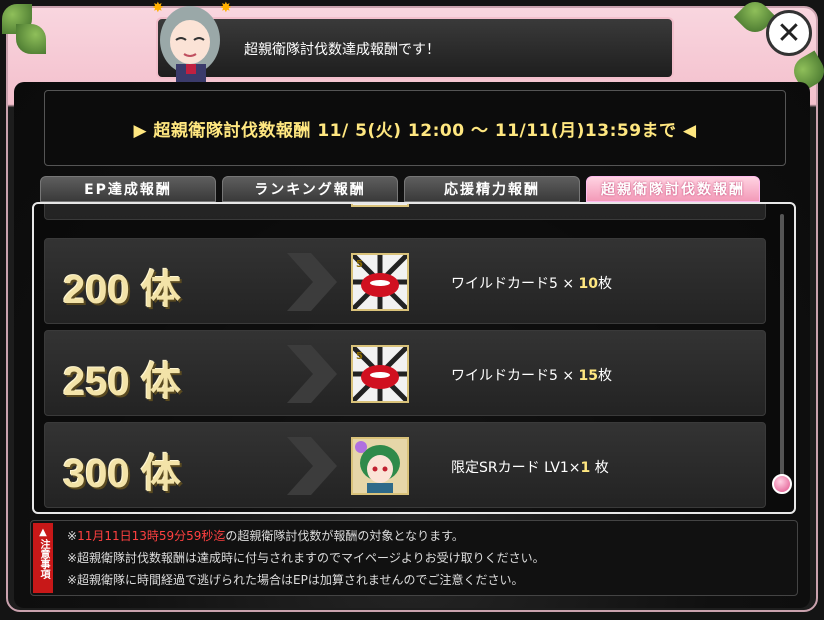 Image resolution: width=824 pixels, height=620 pixels. I want to click on warning-badge: ▲ 注意事項, so click(43, 558).